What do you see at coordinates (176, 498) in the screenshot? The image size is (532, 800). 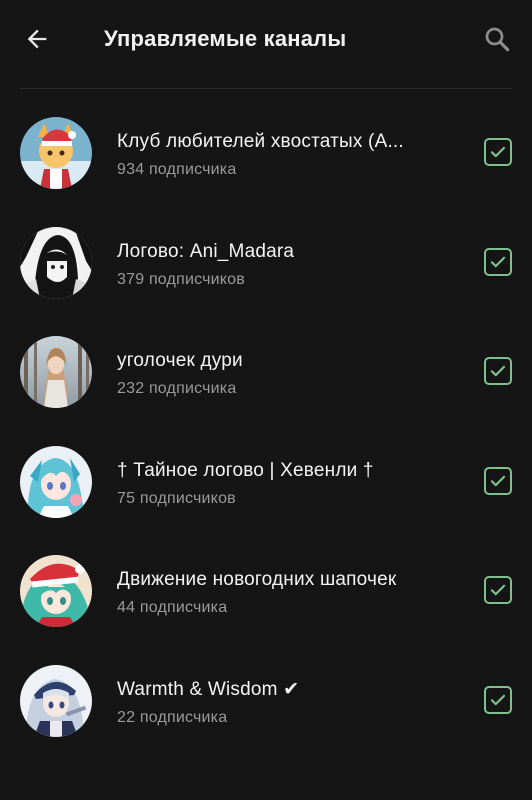 I see `channel-subscribers: 75 подписчиков` at bounding box center [176, 498].